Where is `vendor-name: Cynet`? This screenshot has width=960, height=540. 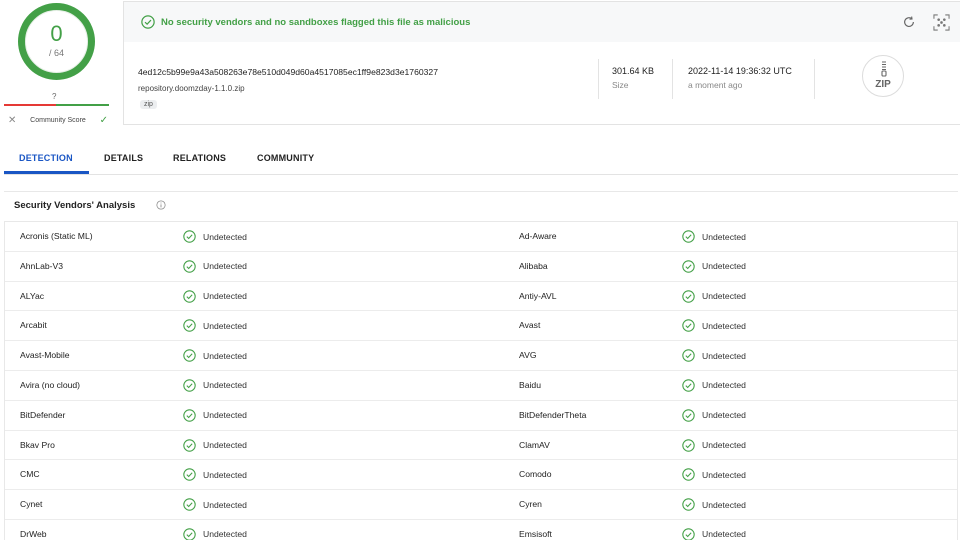
vendor-name: Cynet is located at coordinates (31, 504).